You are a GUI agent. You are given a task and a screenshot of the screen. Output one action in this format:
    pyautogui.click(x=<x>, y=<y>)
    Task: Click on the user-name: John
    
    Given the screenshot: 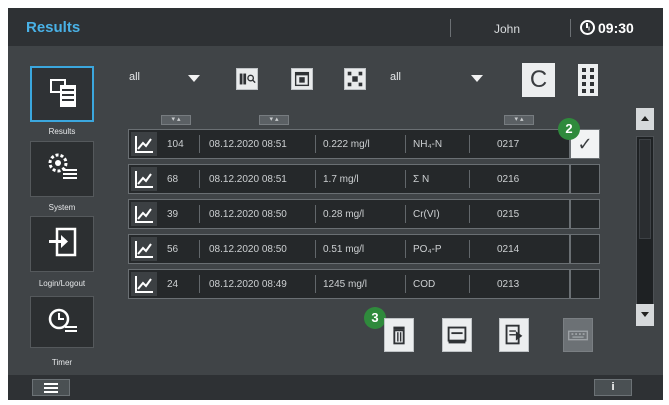 What is the action you would take?
    pyautogui.click(x=507, y=29)
    